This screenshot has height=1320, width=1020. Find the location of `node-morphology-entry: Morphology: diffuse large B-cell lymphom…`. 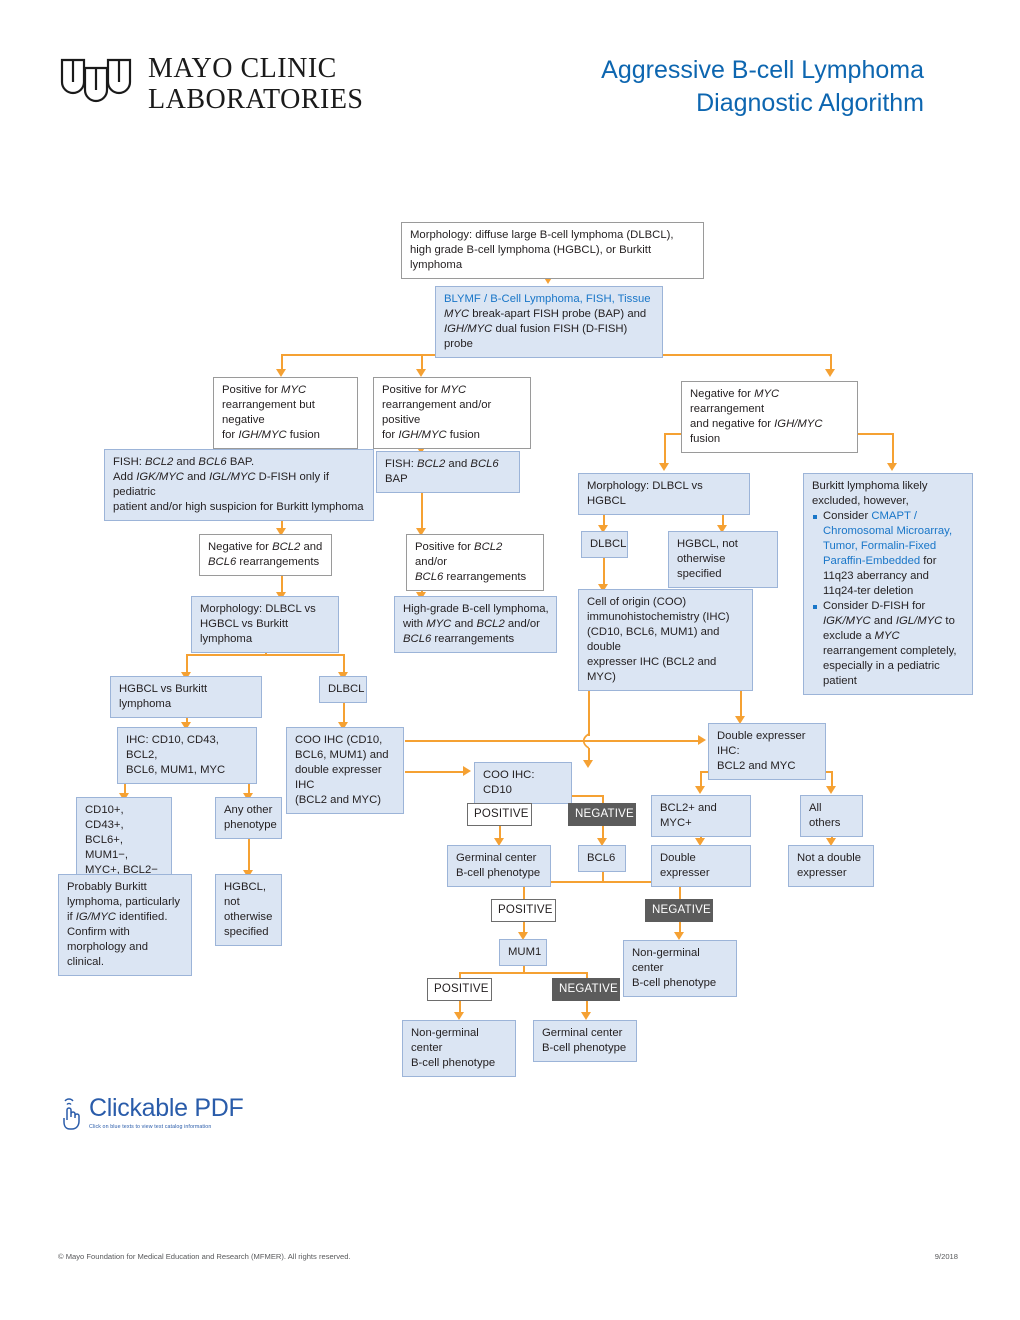

node-morphology-entry: Morphology: diffuse large B-cell lymphom… is located at coordinates (552, 251).